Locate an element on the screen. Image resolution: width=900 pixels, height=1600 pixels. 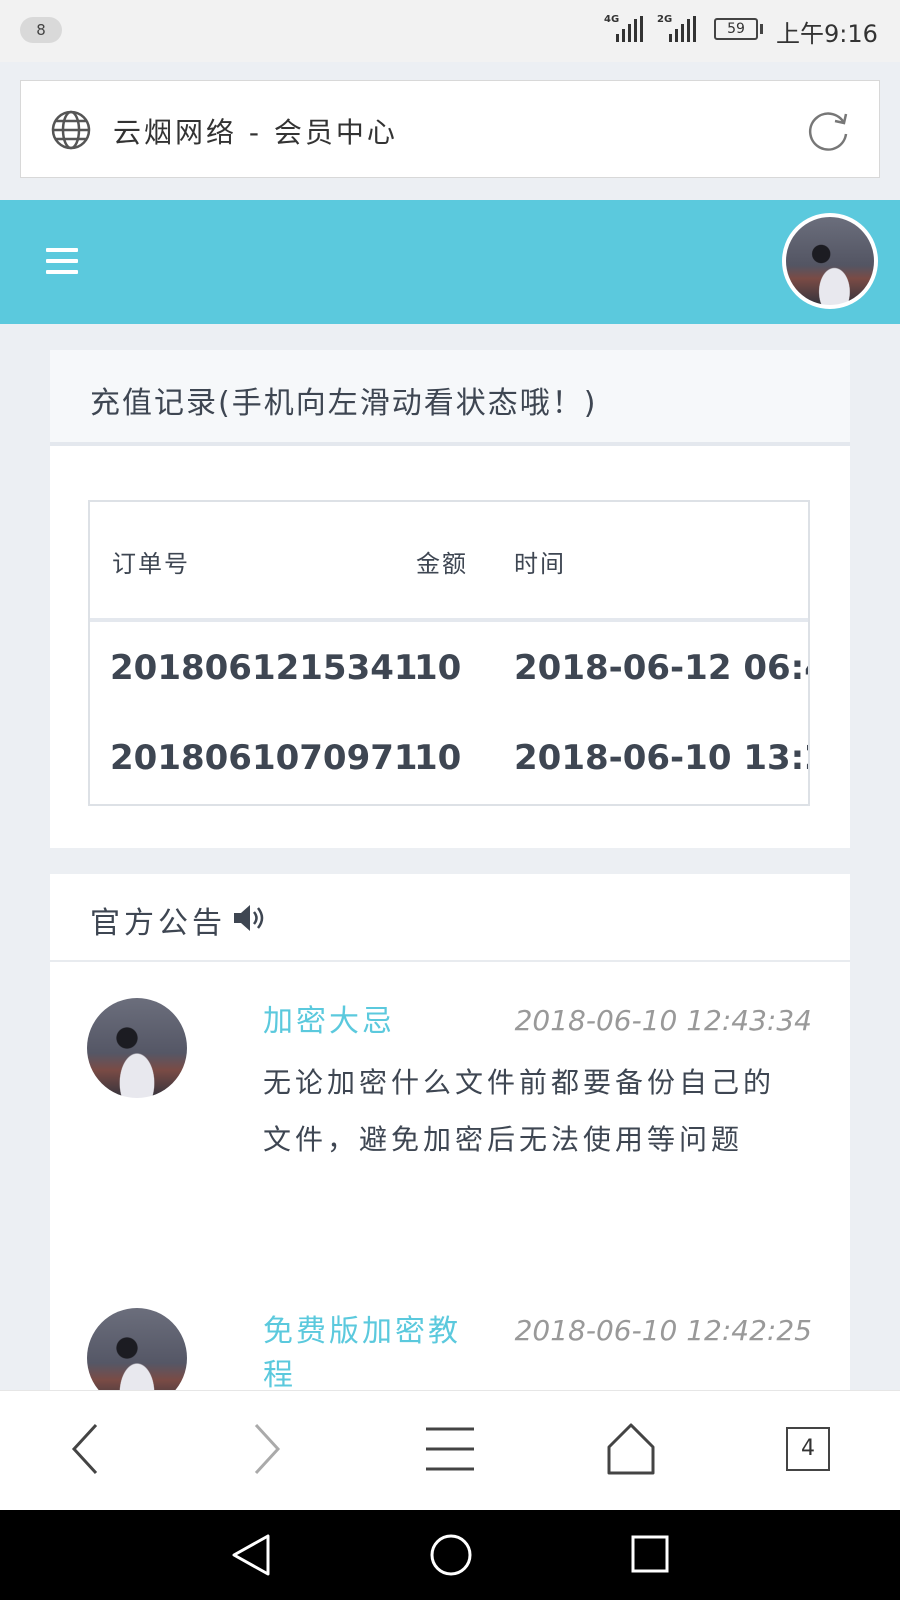
tabs-button: 4 is located at coordinates (808, 1449).